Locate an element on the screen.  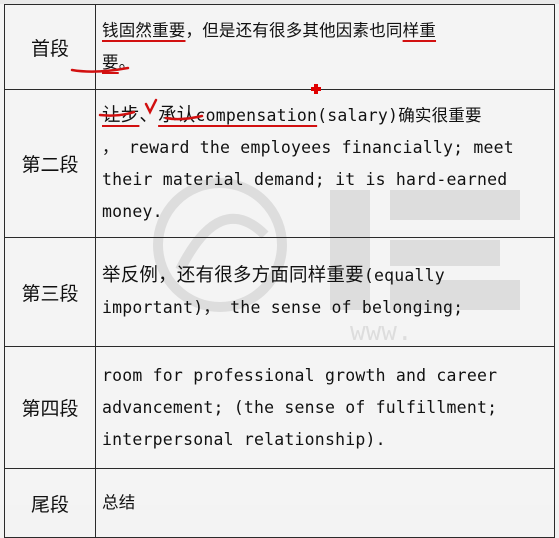
content-text: (salary)确实很重要 is located at coordinates (399, 115).